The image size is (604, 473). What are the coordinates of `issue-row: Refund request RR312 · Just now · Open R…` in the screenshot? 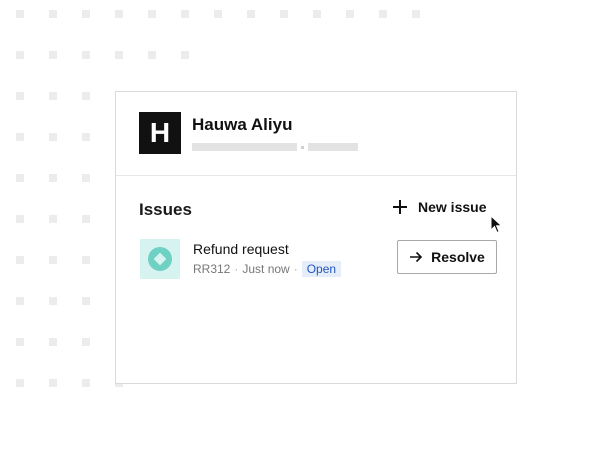 It's located at (318, 259).